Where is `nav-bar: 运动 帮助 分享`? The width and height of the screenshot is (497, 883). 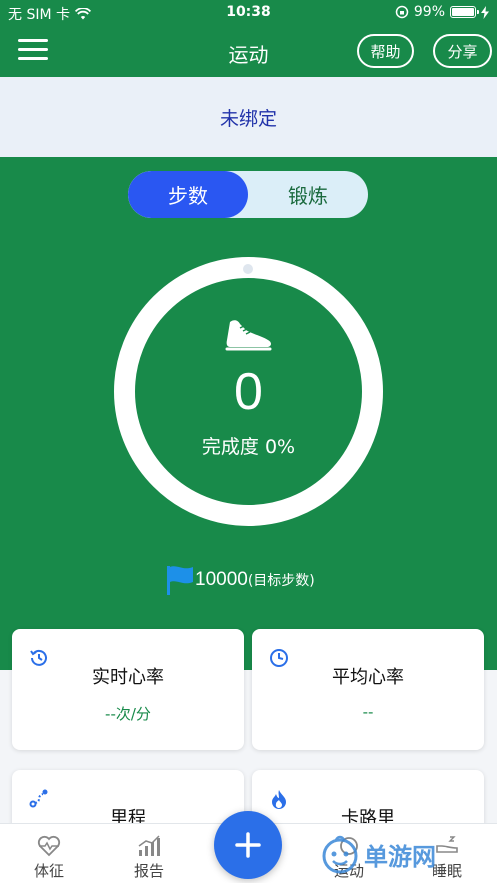 nav-bar: 运动 帮助 分享 is located at coordinates (248, 51).